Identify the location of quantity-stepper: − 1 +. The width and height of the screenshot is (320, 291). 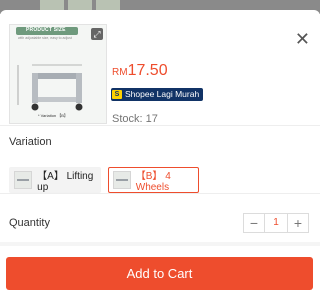
(276, 223).